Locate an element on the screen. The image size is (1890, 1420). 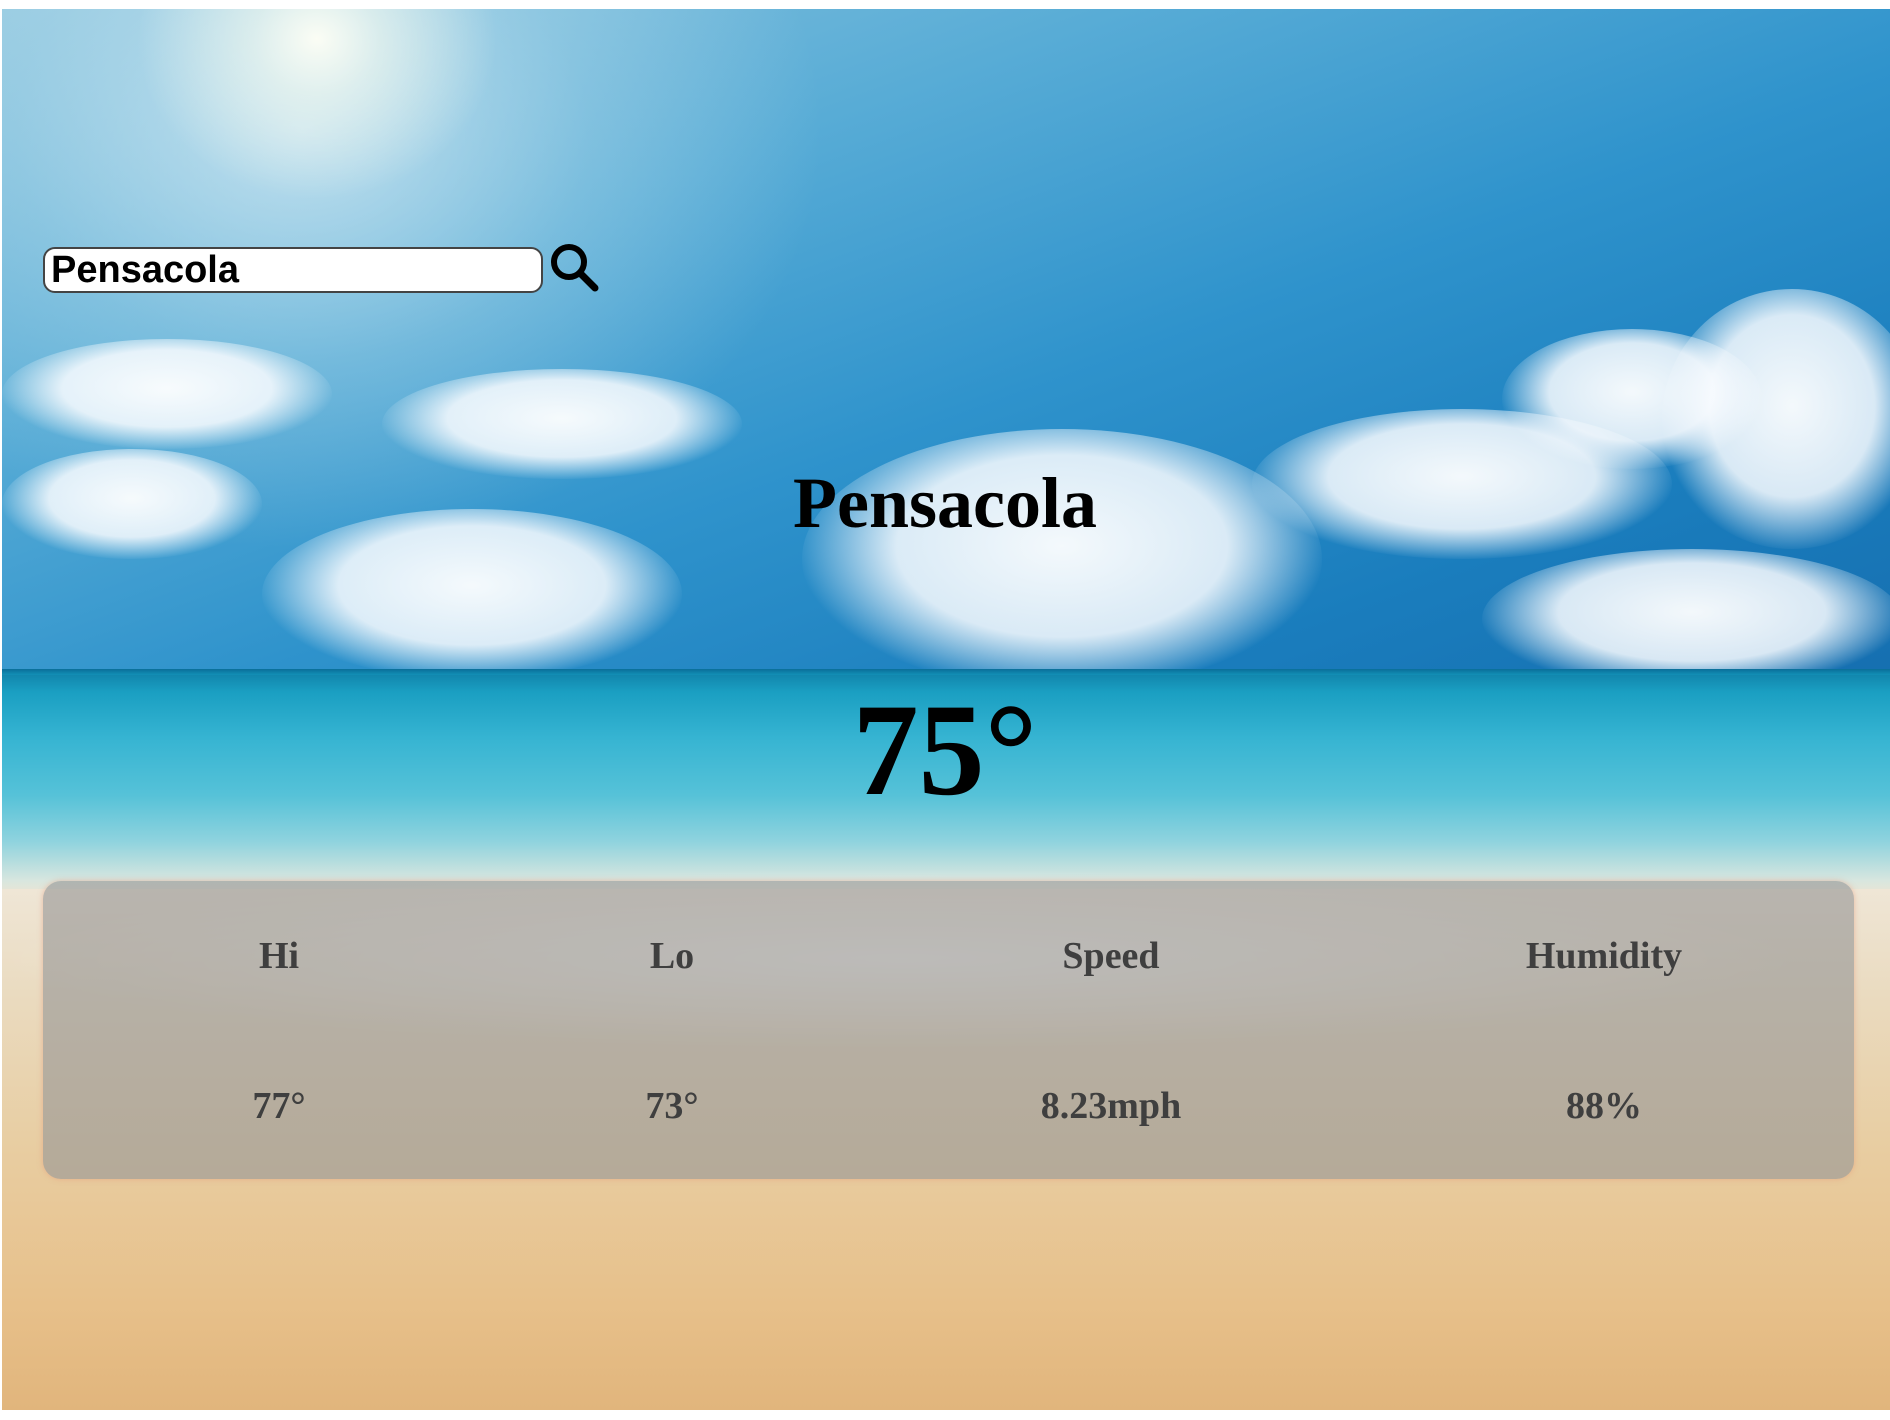
stat-label: Hi is located at coordinates (279, 956).